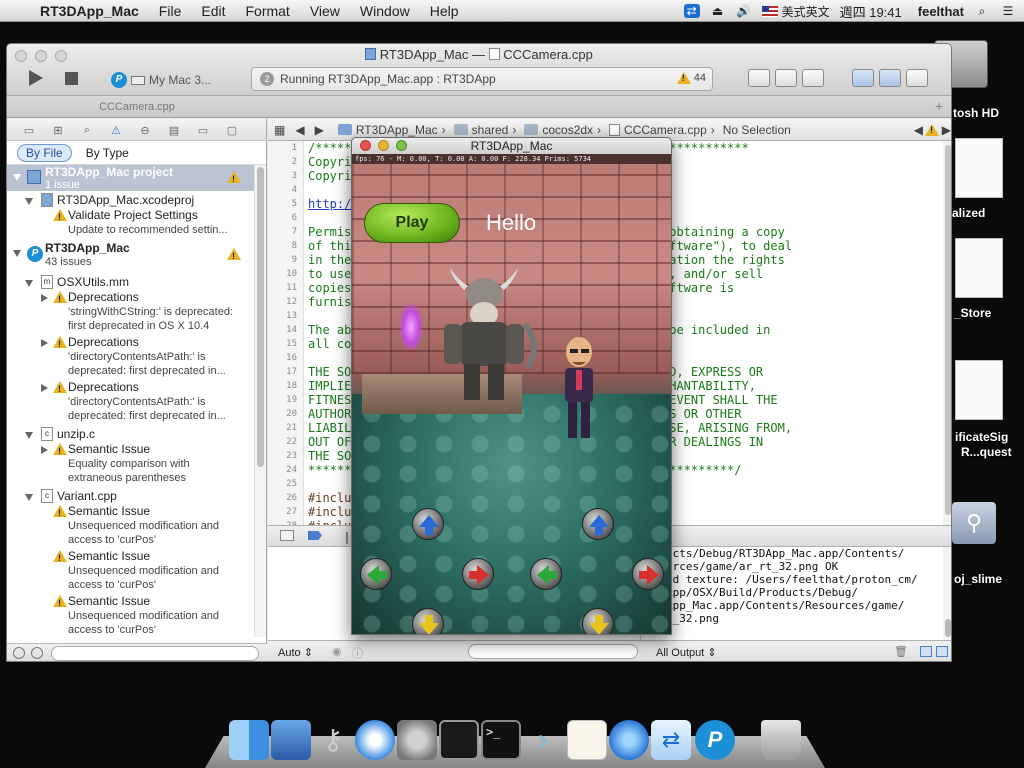  Describe the element at coordinates (89, 11) in the screenshot. I see `app-menu: RT3DApp_Mac` at that location.